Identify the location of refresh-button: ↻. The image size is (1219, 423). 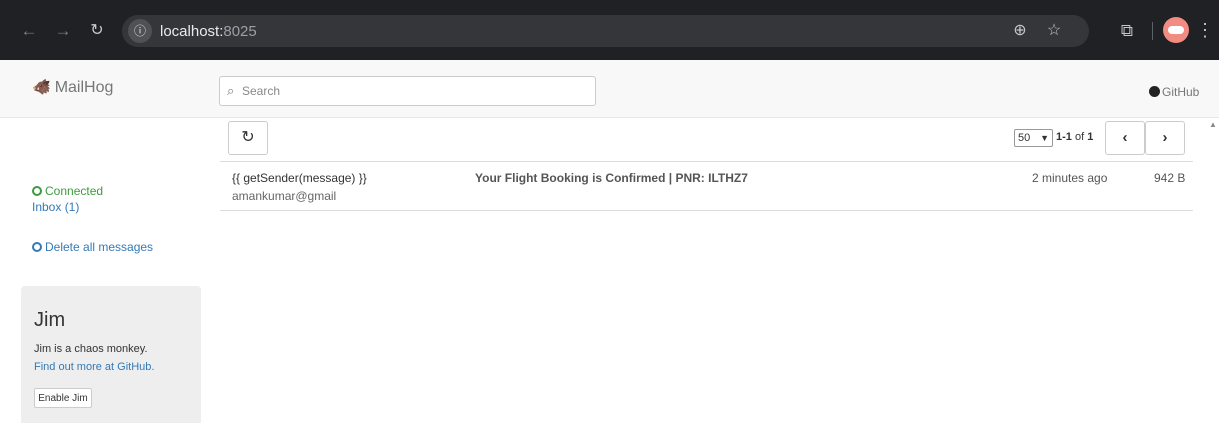
(248, 138).